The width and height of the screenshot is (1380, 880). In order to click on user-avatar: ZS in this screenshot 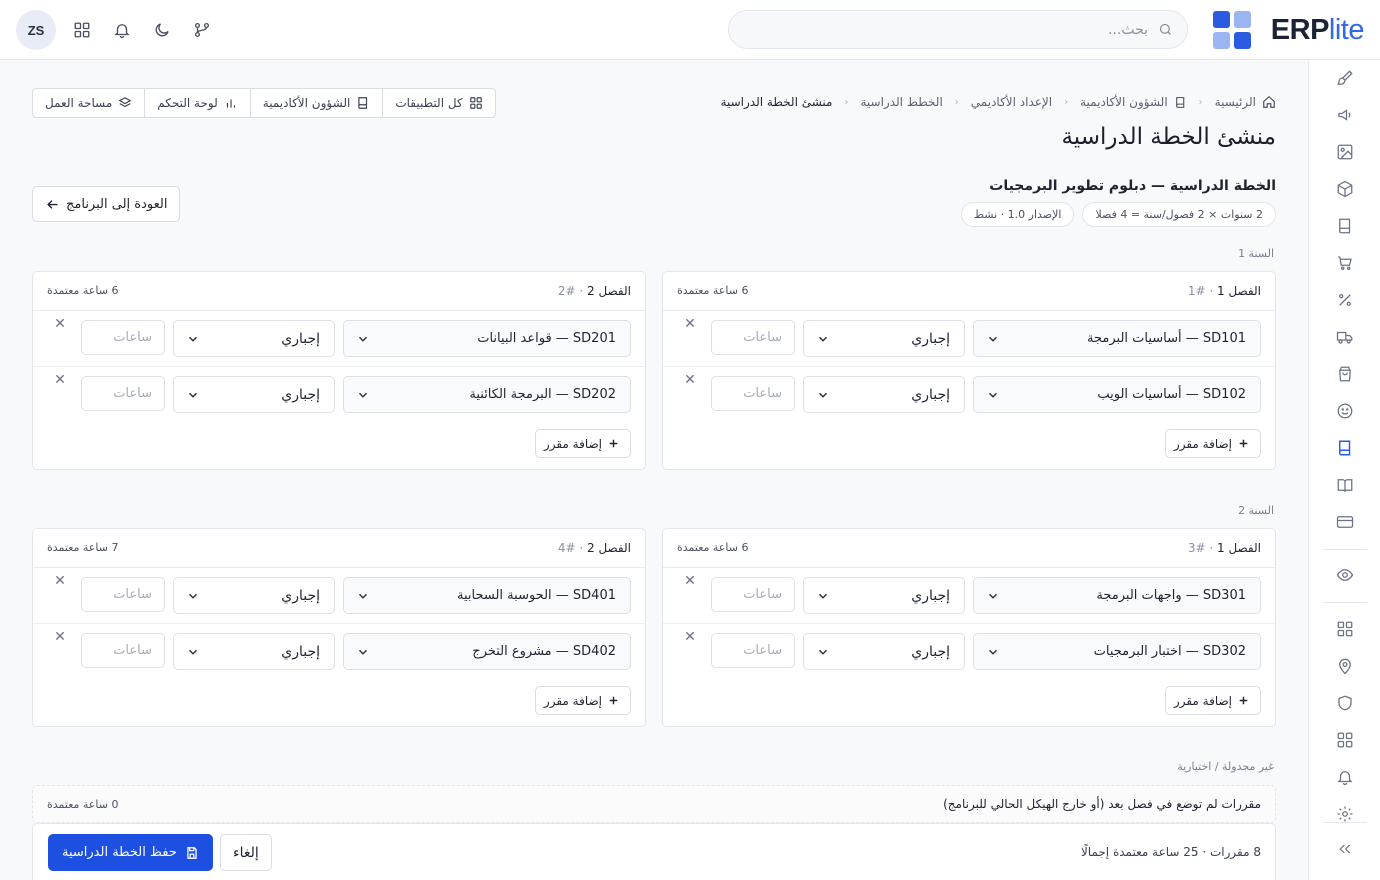, I will do `click(36, 30)`.